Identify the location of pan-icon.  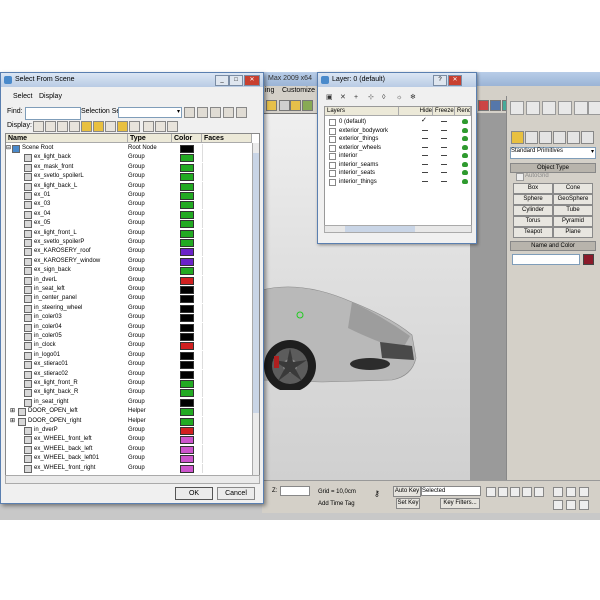
(571, 505).